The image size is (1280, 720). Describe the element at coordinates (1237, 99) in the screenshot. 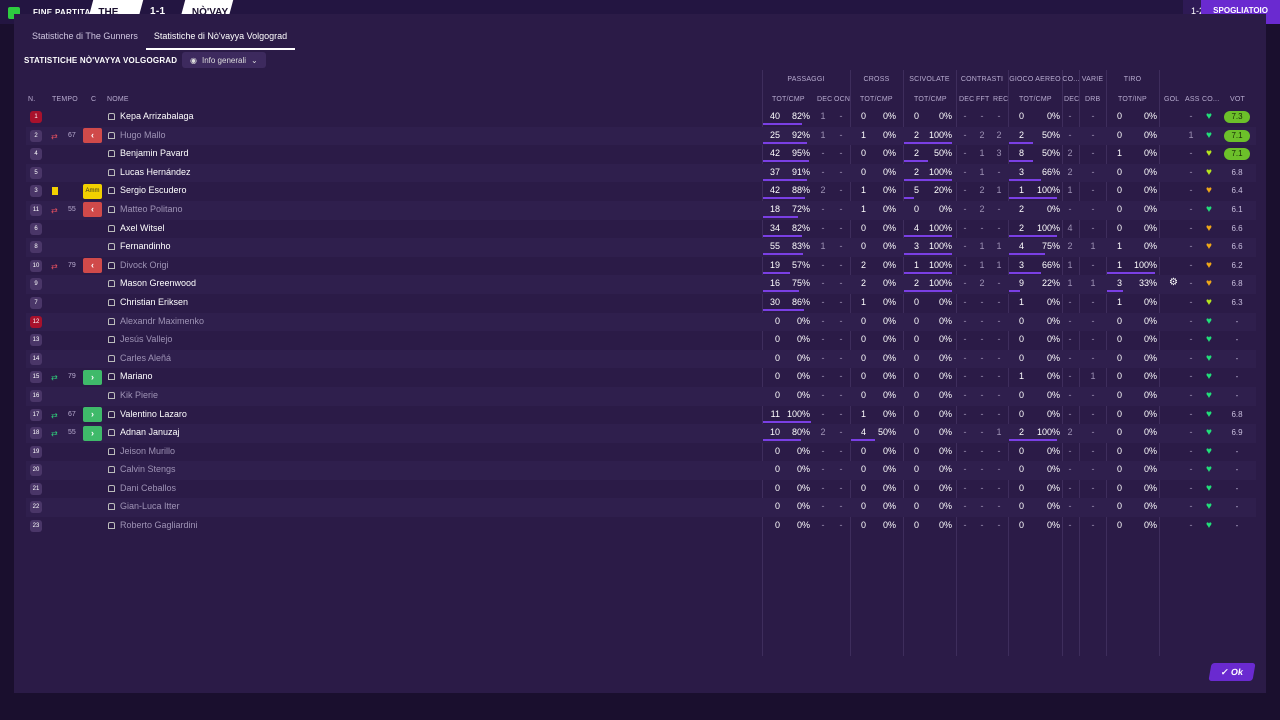

I see `col-voto: VOT` at that location.